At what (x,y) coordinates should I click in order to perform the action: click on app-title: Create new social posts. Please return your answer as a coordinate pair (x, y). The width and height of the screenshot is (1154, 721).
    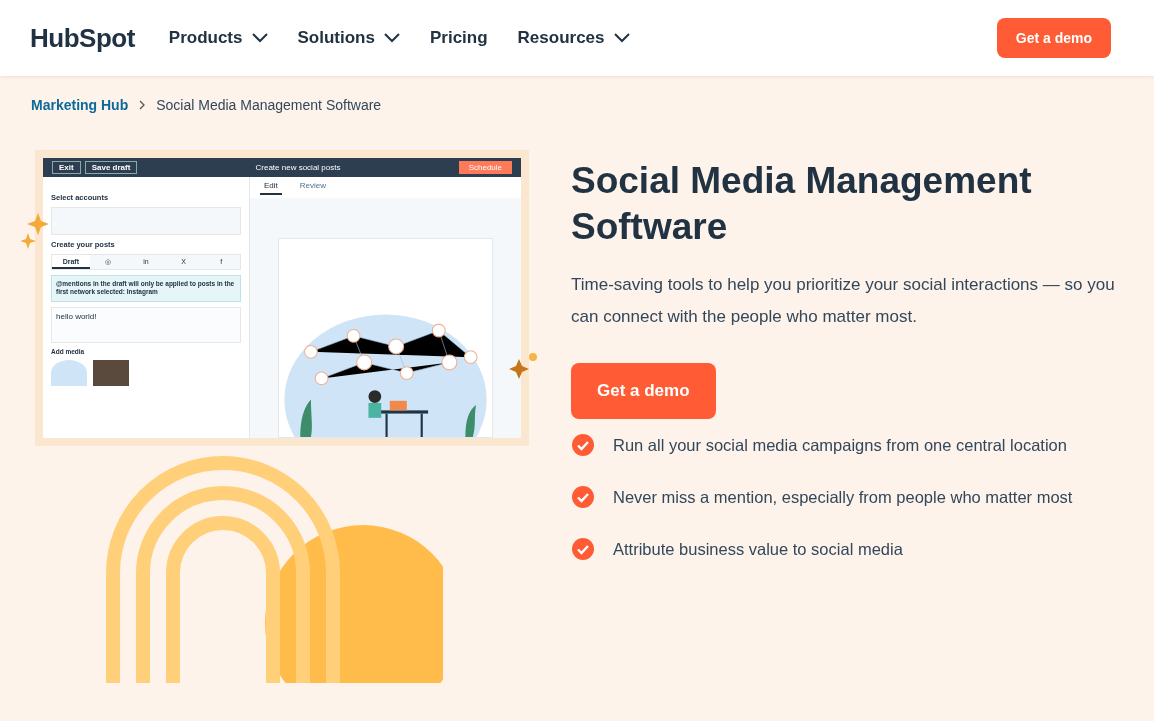
    Looking at the image, I should click on (298, 167).